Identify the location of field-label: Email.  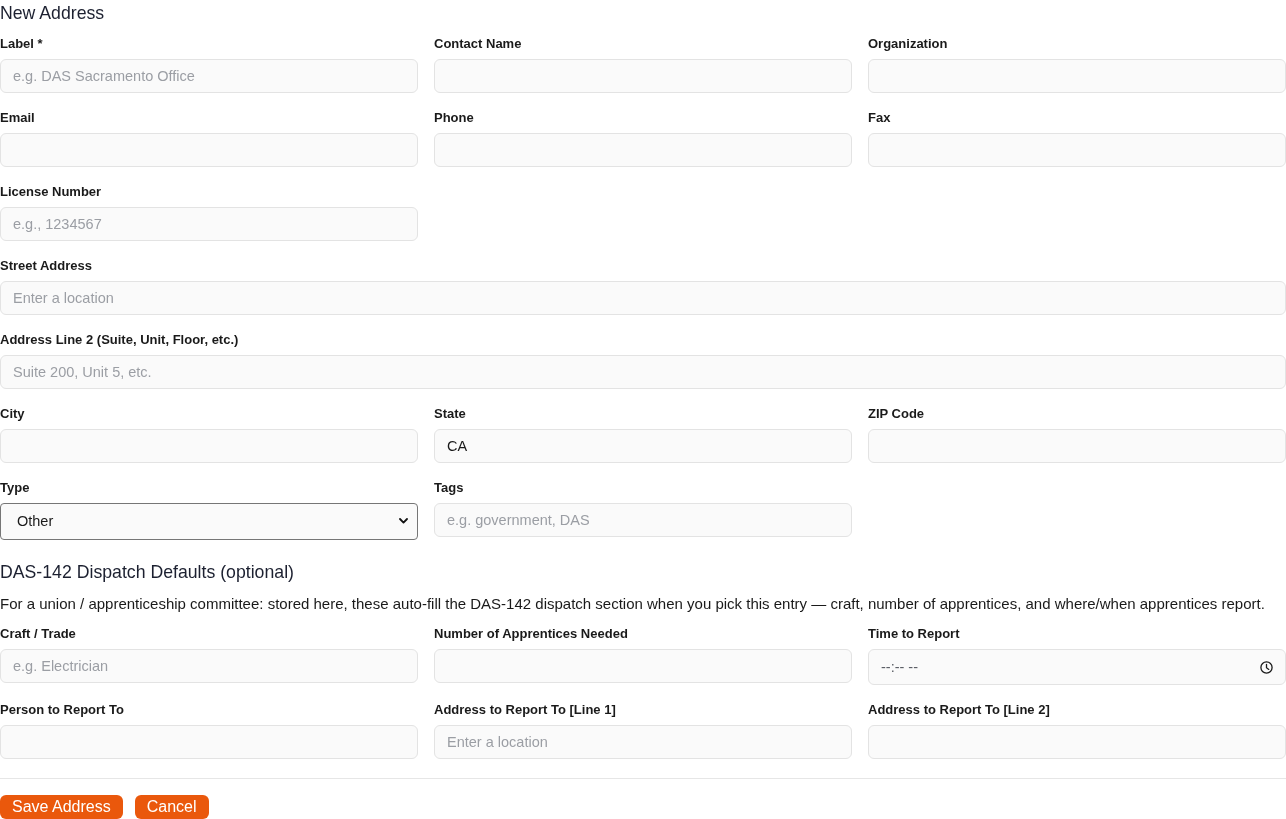
(18, 118).